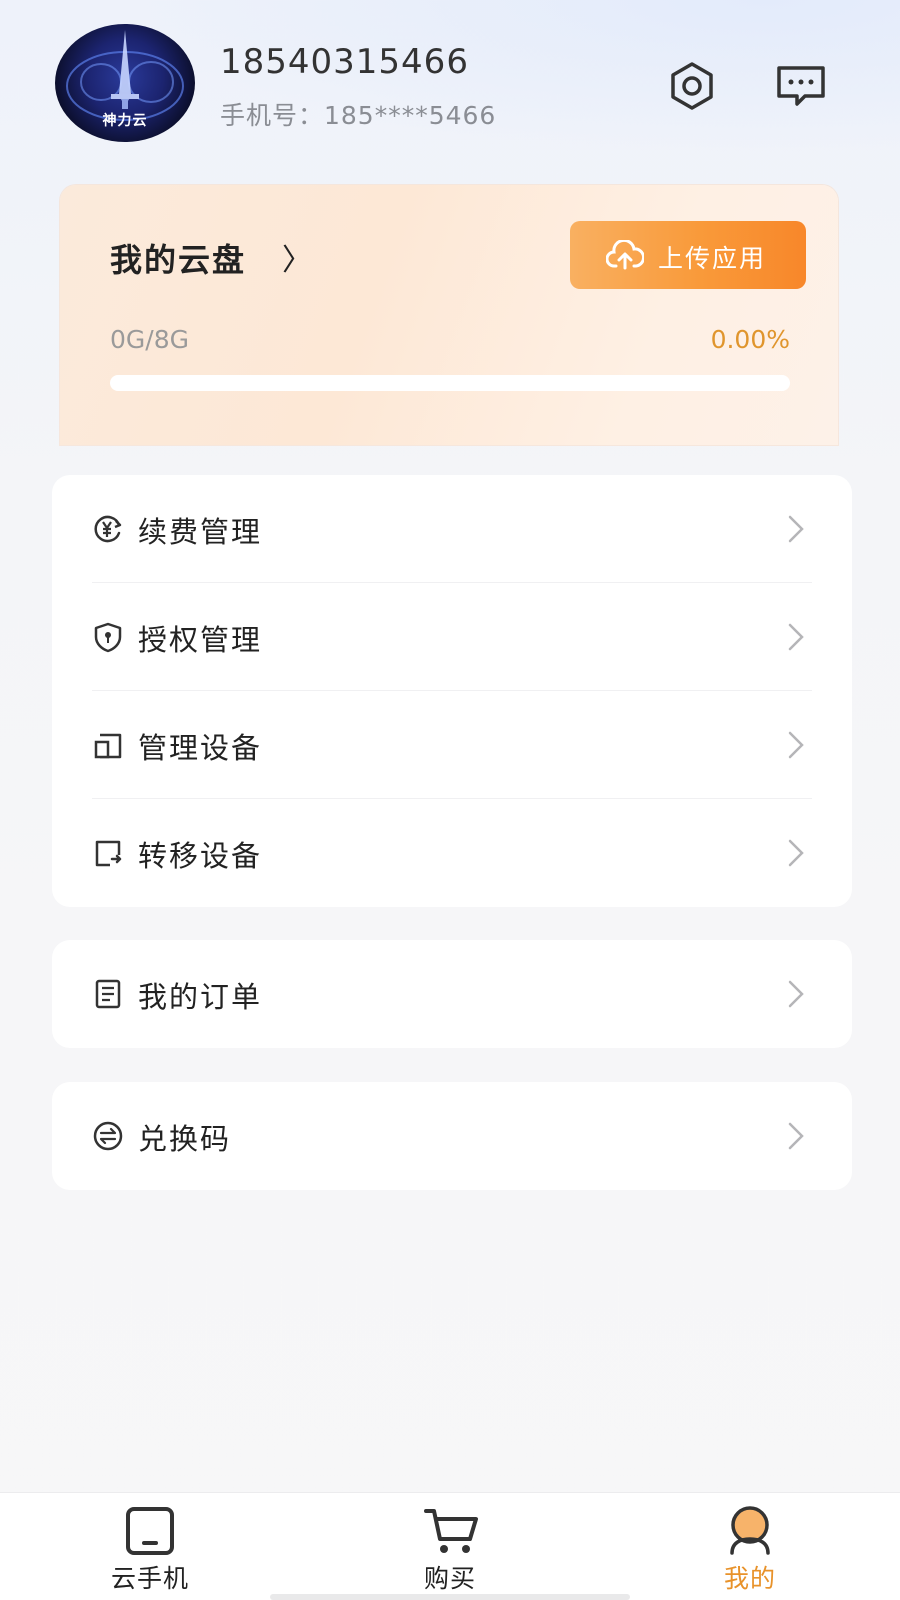 This screenshot has height=1600, width=900. What do you see at coordinates (449, 1578) in the screenshot?
I see `tab-label: 购买` at bounding box center [449, 1578].